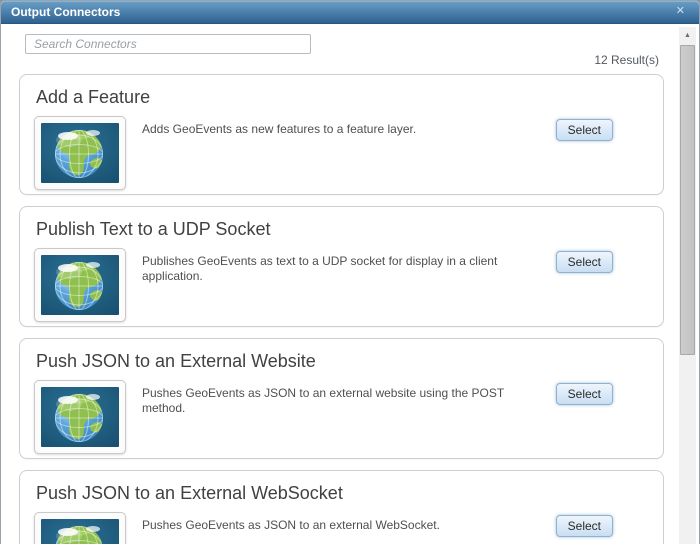 The width and height of the screenshot is (700, 544). What do you see at coordinates (176, 361) in the screenshot?
I see `connector-title: Push JSON to an External Website` at bounding box center [176, 361].